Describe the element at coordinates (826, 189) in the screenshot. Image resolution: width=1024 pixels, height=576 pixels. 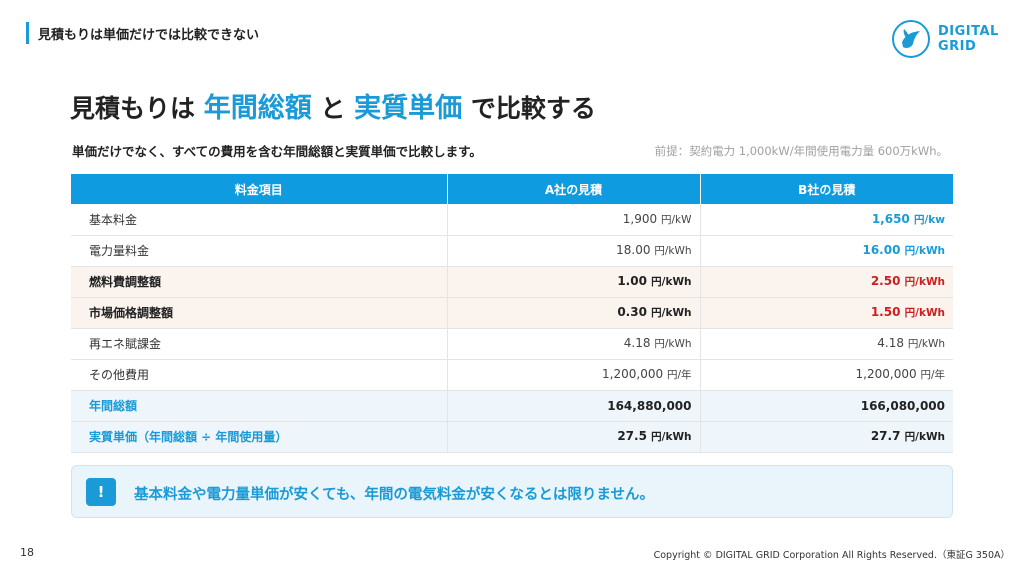
I see `header-company-b: B社の見積` at that location.